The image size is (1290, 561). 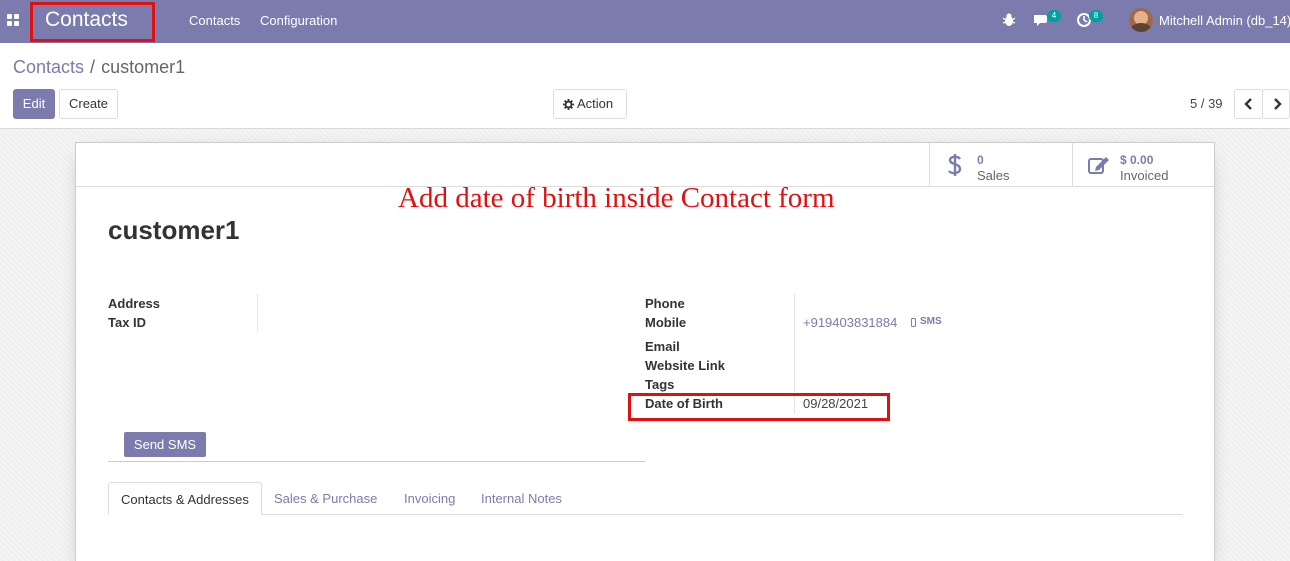 What do you see at coordinates (666, 322) in the screenshot?
I see `mobile-label: Mobile` at bounding box center [666, 322].